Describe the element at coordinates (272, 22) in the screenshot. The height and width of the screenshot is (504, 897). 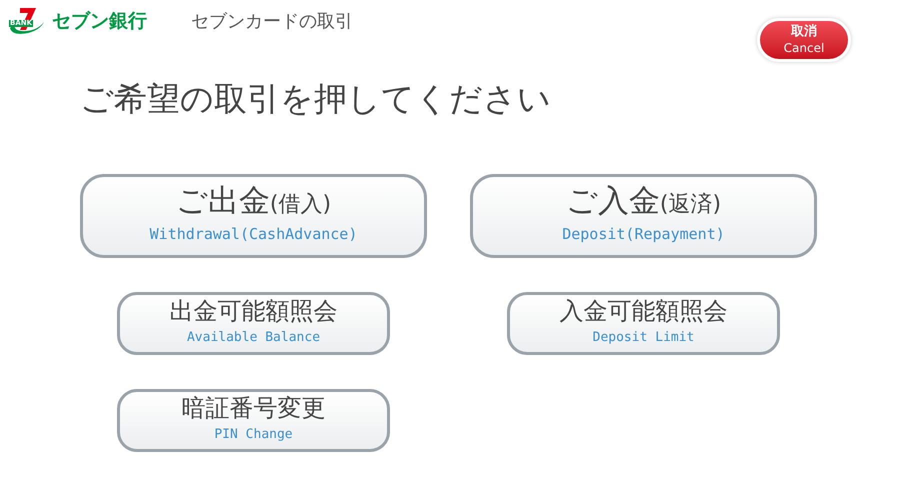
I see `screen-title: セブンカードの取引` at that location.